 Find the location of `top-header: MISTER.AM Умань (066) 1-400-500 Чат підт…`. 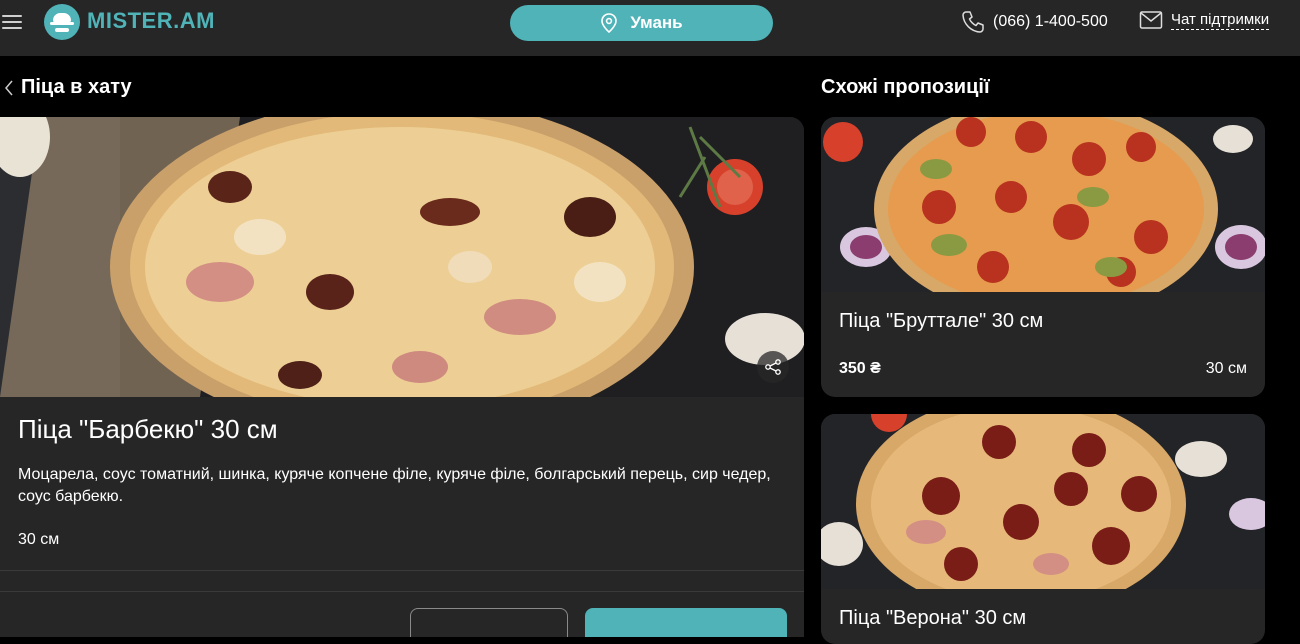

top-header: MISTER.AM Умань (066) 1-400-500 Чат підт… is located at coordinates (650, 28).